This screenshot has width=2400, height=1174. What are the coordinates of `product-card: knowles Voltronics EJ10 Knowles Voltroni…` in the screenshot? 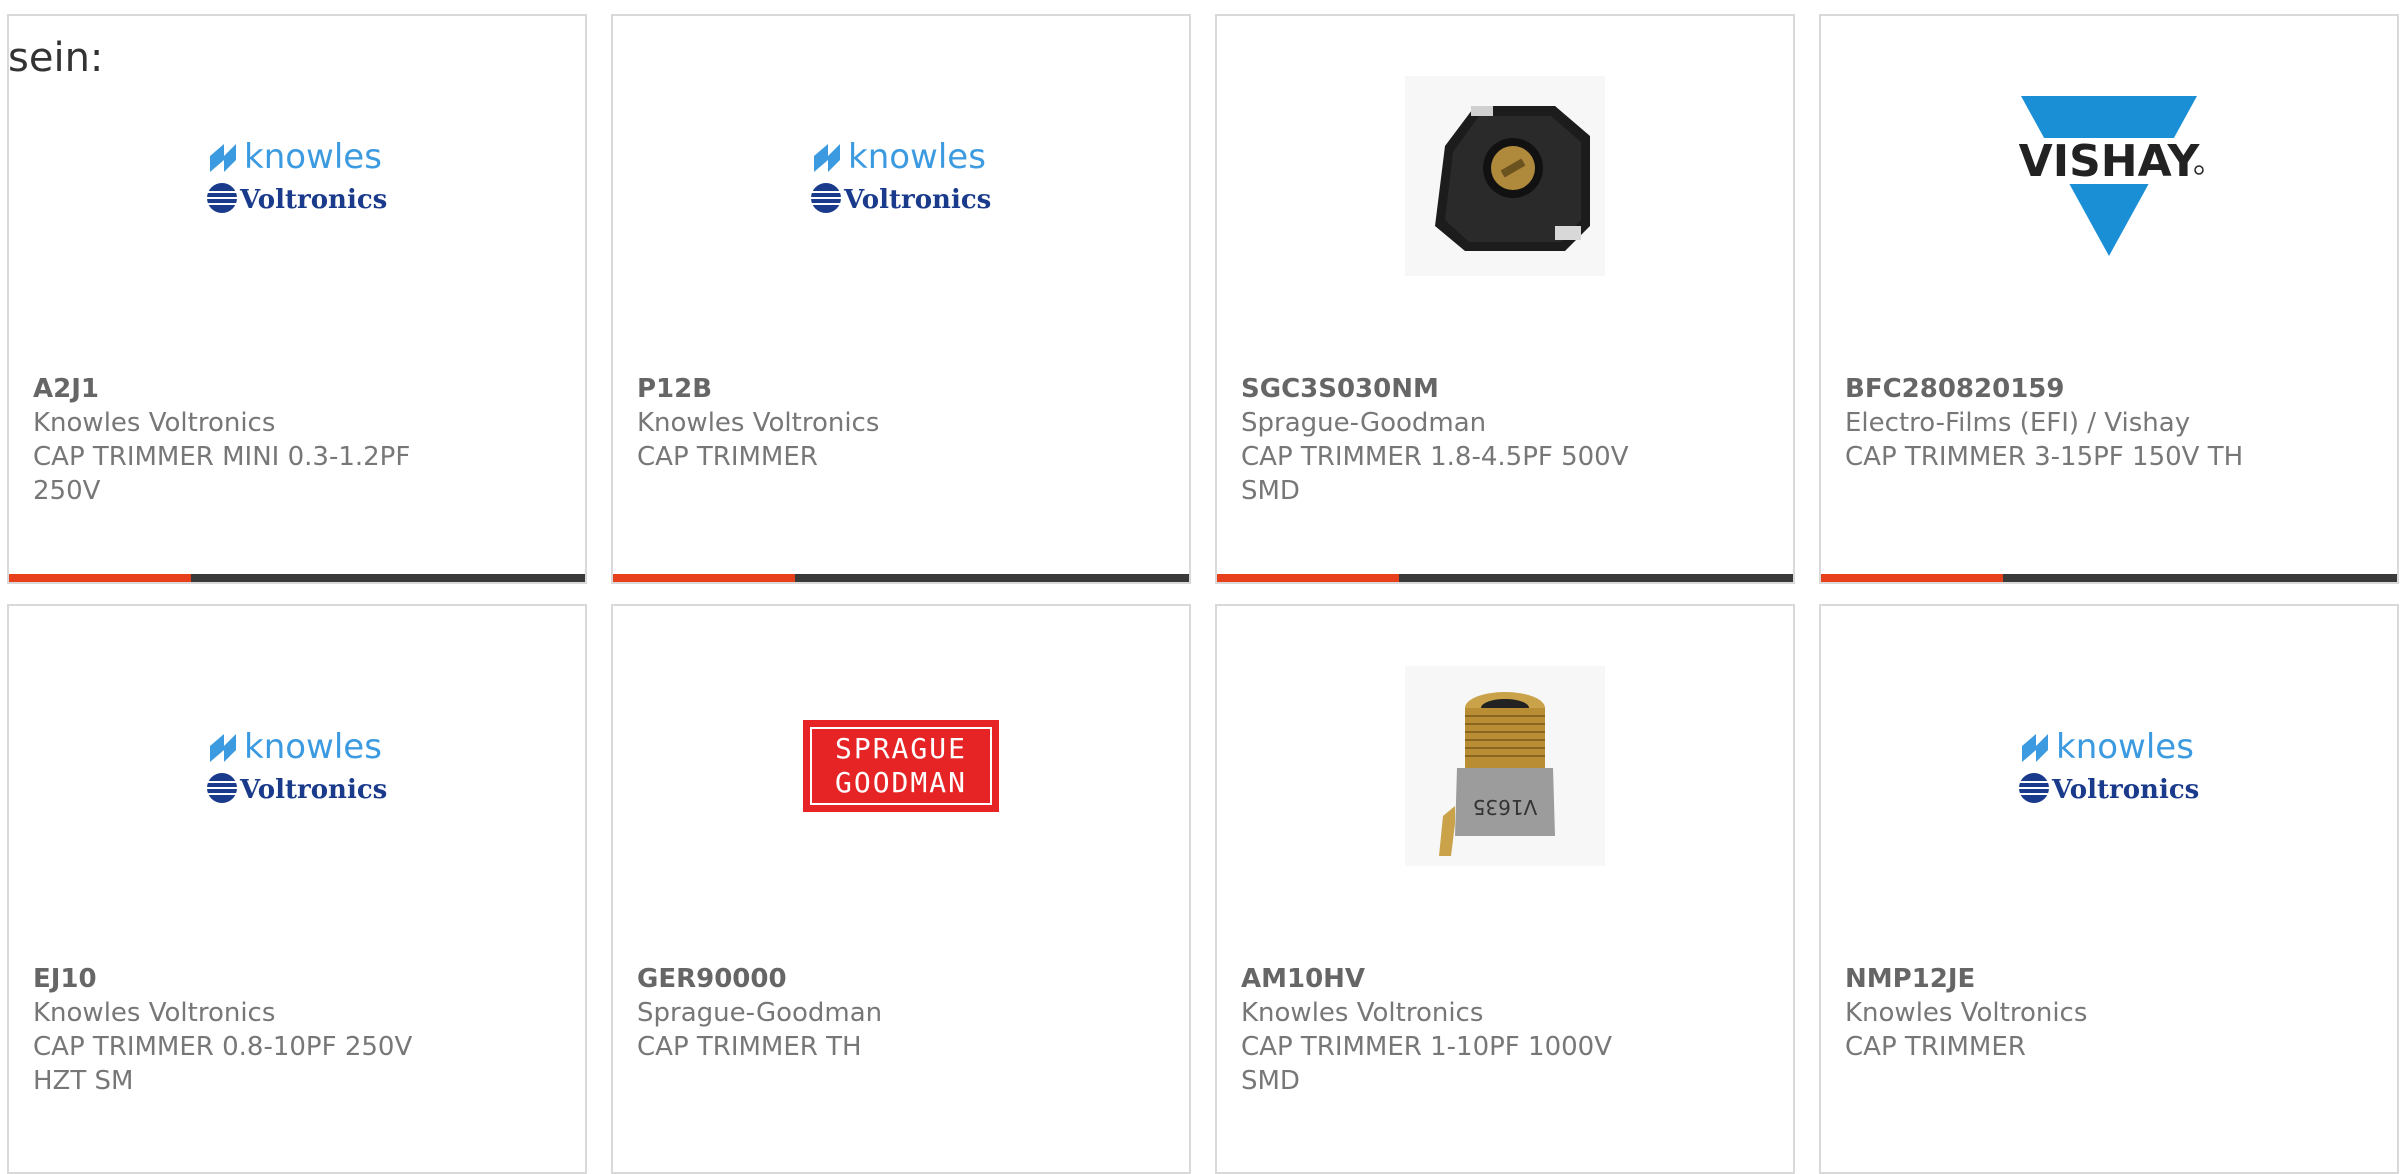 It's located at (297, 889).